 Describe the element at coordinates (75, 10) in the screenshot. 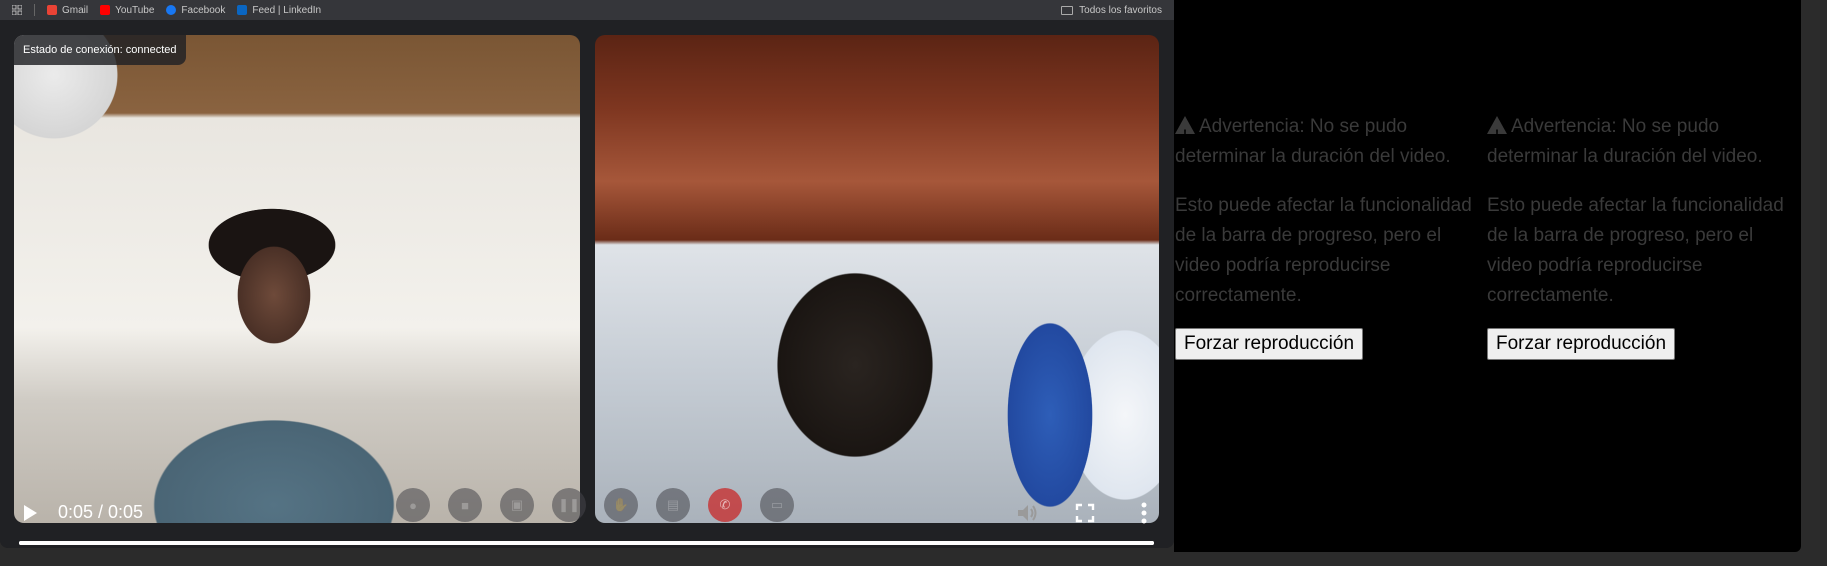

I see `bookmark-label: Gmail` at that location.